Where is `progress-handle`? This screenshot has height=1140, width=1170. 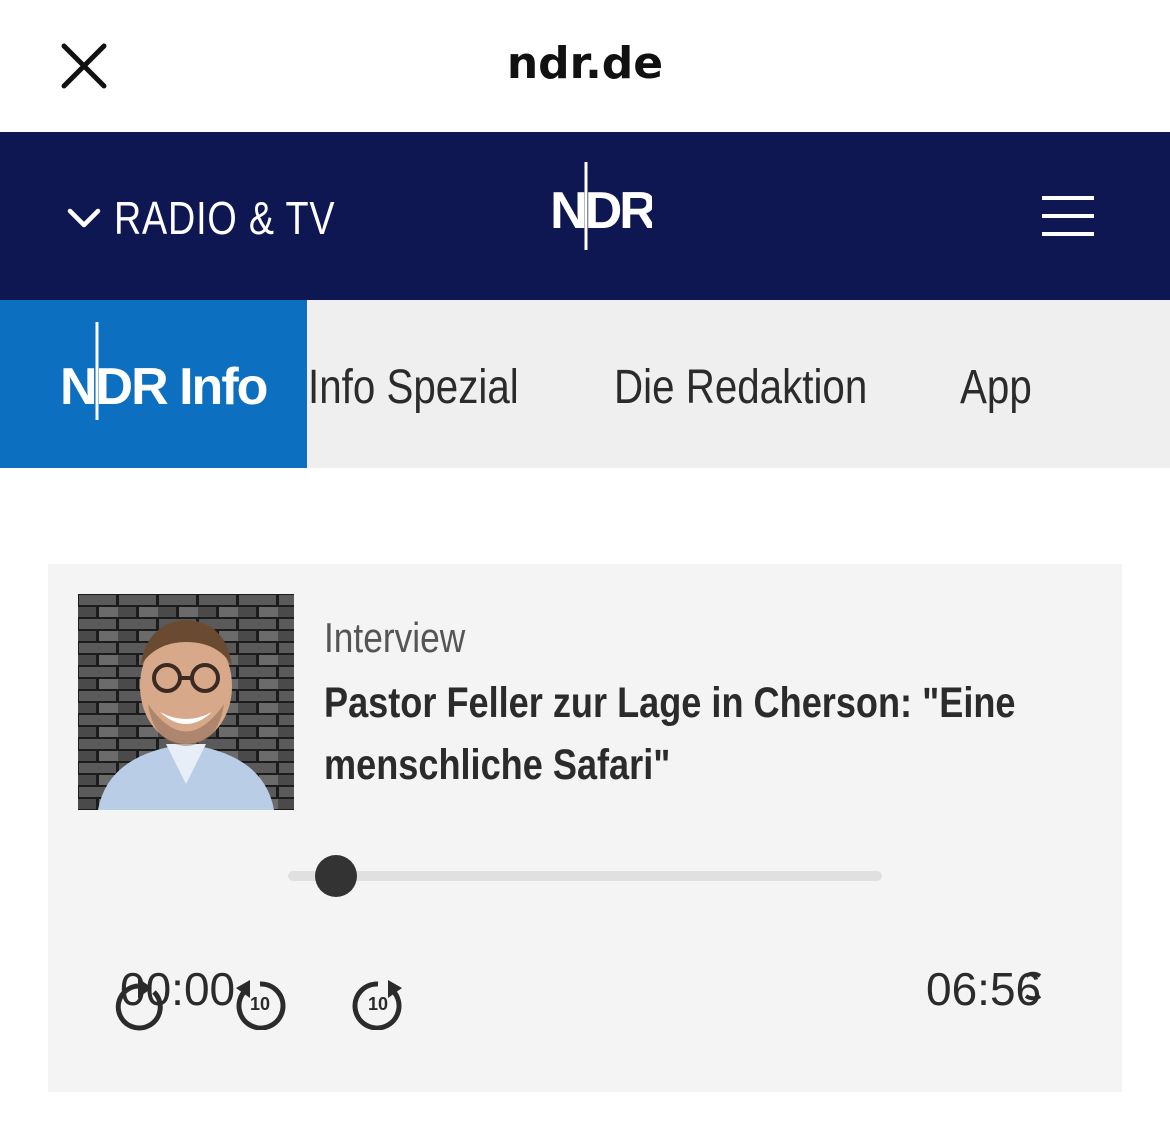
progress-handle is located at coordinates (336, 876).